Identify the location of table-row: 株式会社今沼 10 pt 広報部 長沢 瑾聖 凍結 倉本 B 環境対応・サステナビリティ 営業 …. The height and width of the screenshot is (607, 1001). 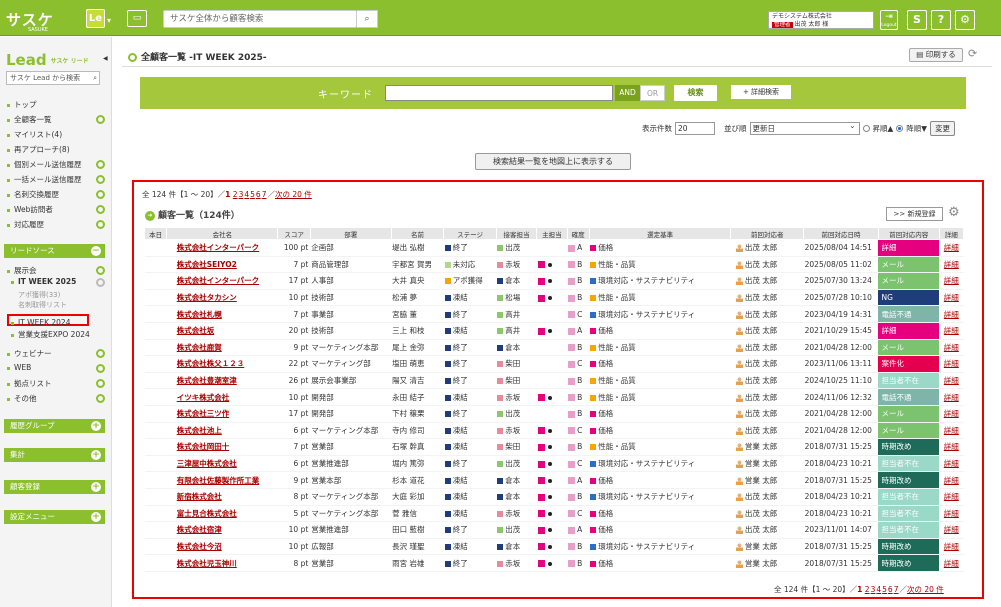
(554, 547).